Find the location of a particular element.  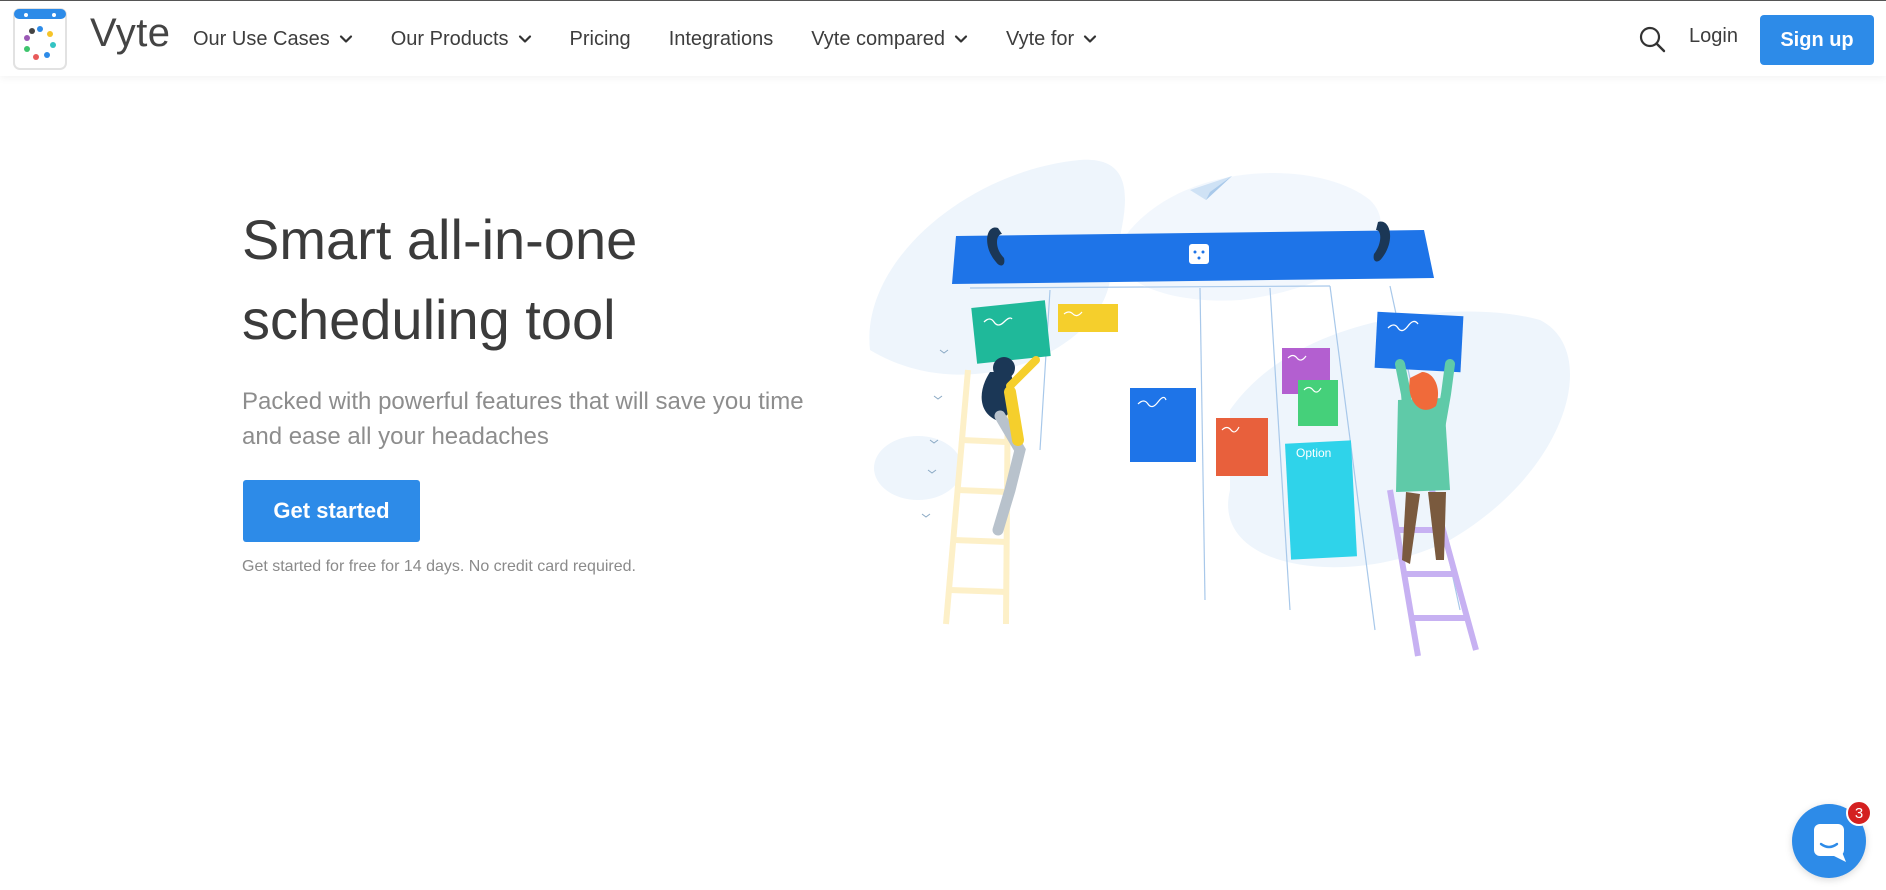

login-link: Login is located at coordinates (1713, 36).